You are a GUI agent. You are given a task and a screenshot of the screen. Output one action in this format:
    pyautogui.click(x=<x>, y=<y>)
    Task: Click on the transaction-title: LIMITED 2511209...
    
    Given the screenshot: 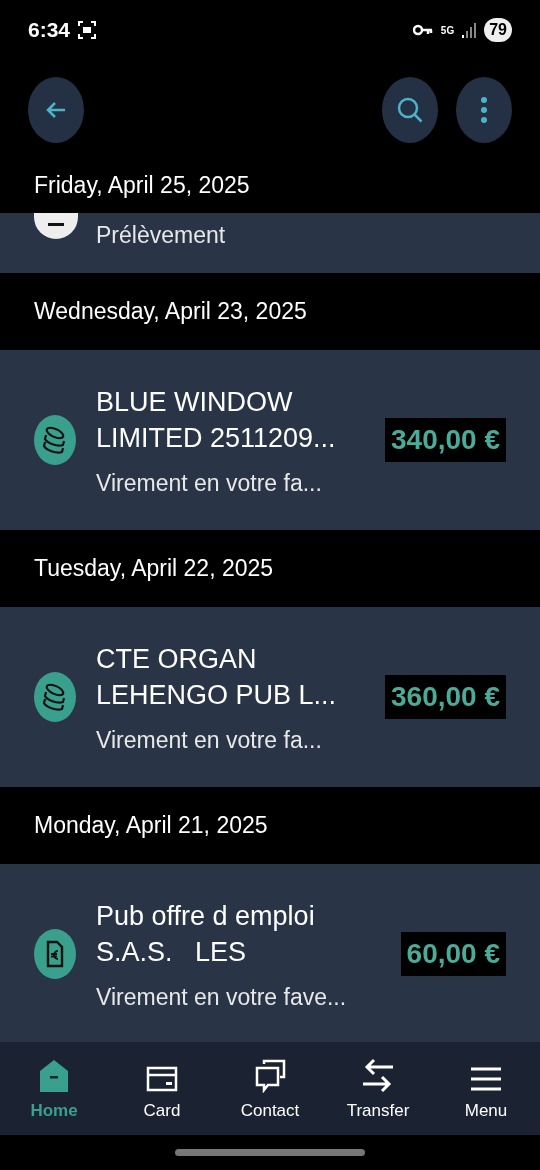 What is the action you would take?
    pyautogui.click(x=216, y=438)
    